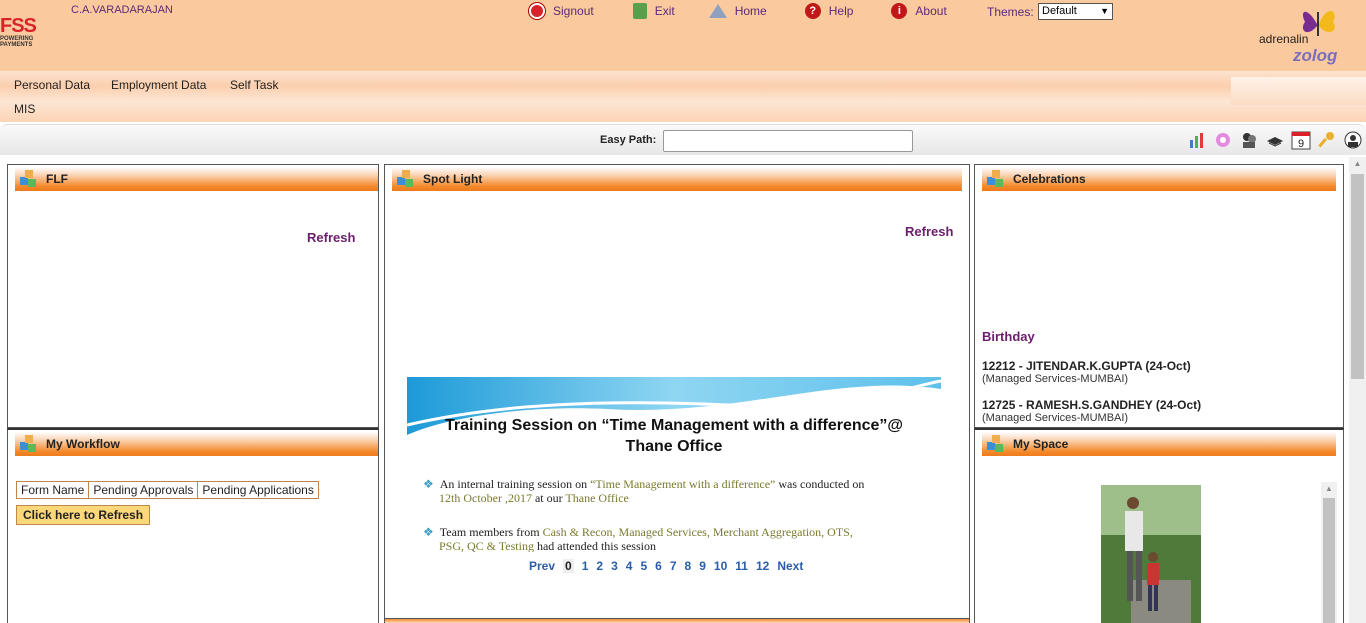 Image resolution: width=1366 pixels, height=623 pixels. What do you see at coordinates (841, 11) in the screenshot?
I see `help-label: Help` at bounding box center [841, 11].